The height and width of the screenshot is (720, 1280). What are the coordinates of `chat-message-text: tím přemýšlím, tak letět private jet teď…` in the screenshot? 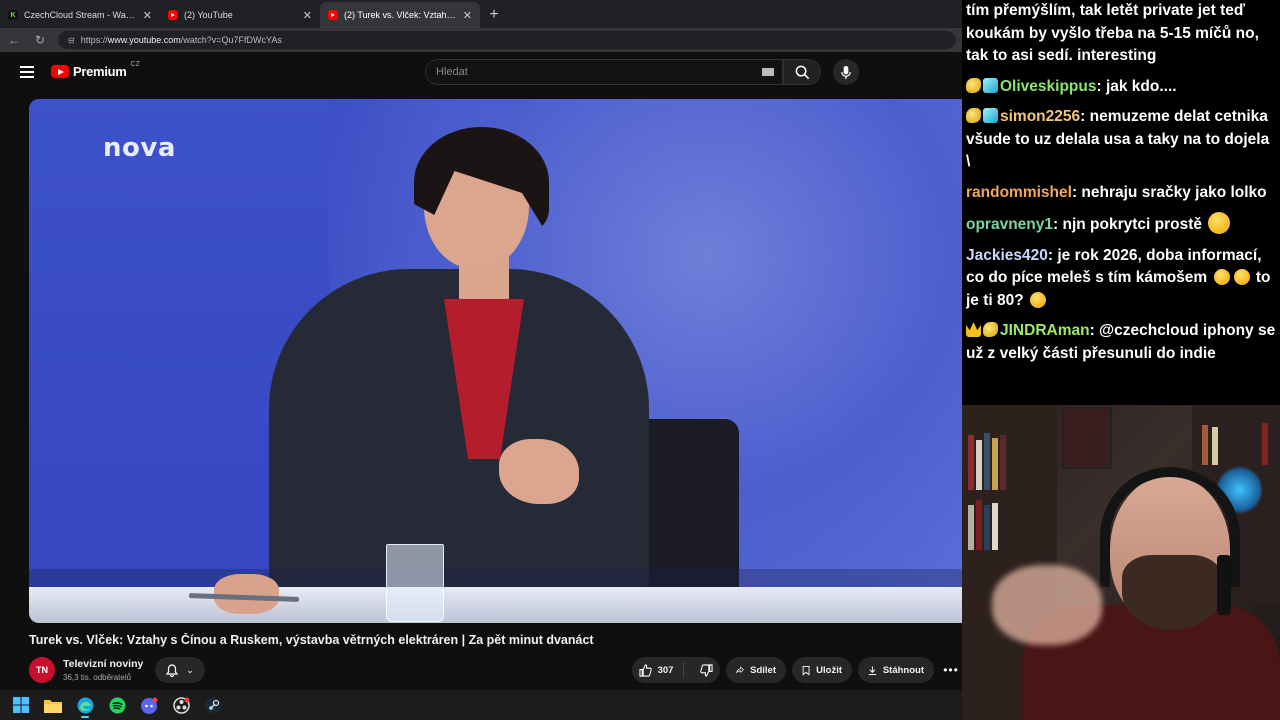 It's located at (1112, 33).